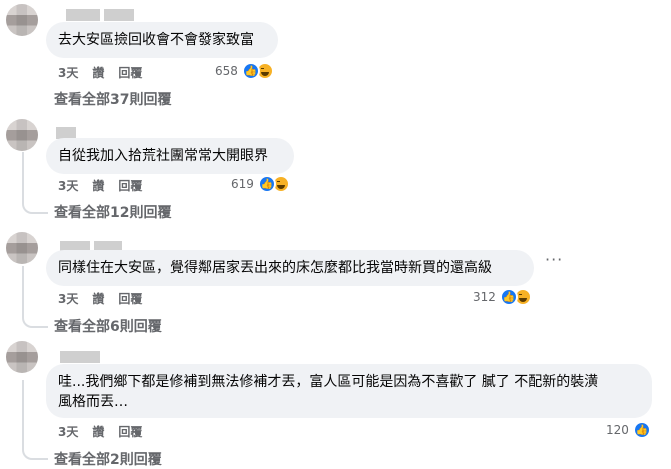  I want to click on reaction-summary: 658 👍, so click(244, 71).